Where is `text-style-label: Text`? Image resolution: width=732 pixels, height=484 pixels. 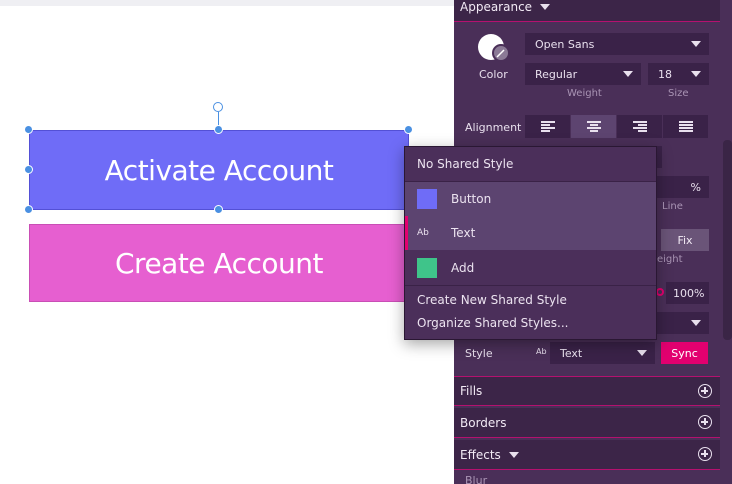
text-style-label: Text is located at coordinates (463, 233).